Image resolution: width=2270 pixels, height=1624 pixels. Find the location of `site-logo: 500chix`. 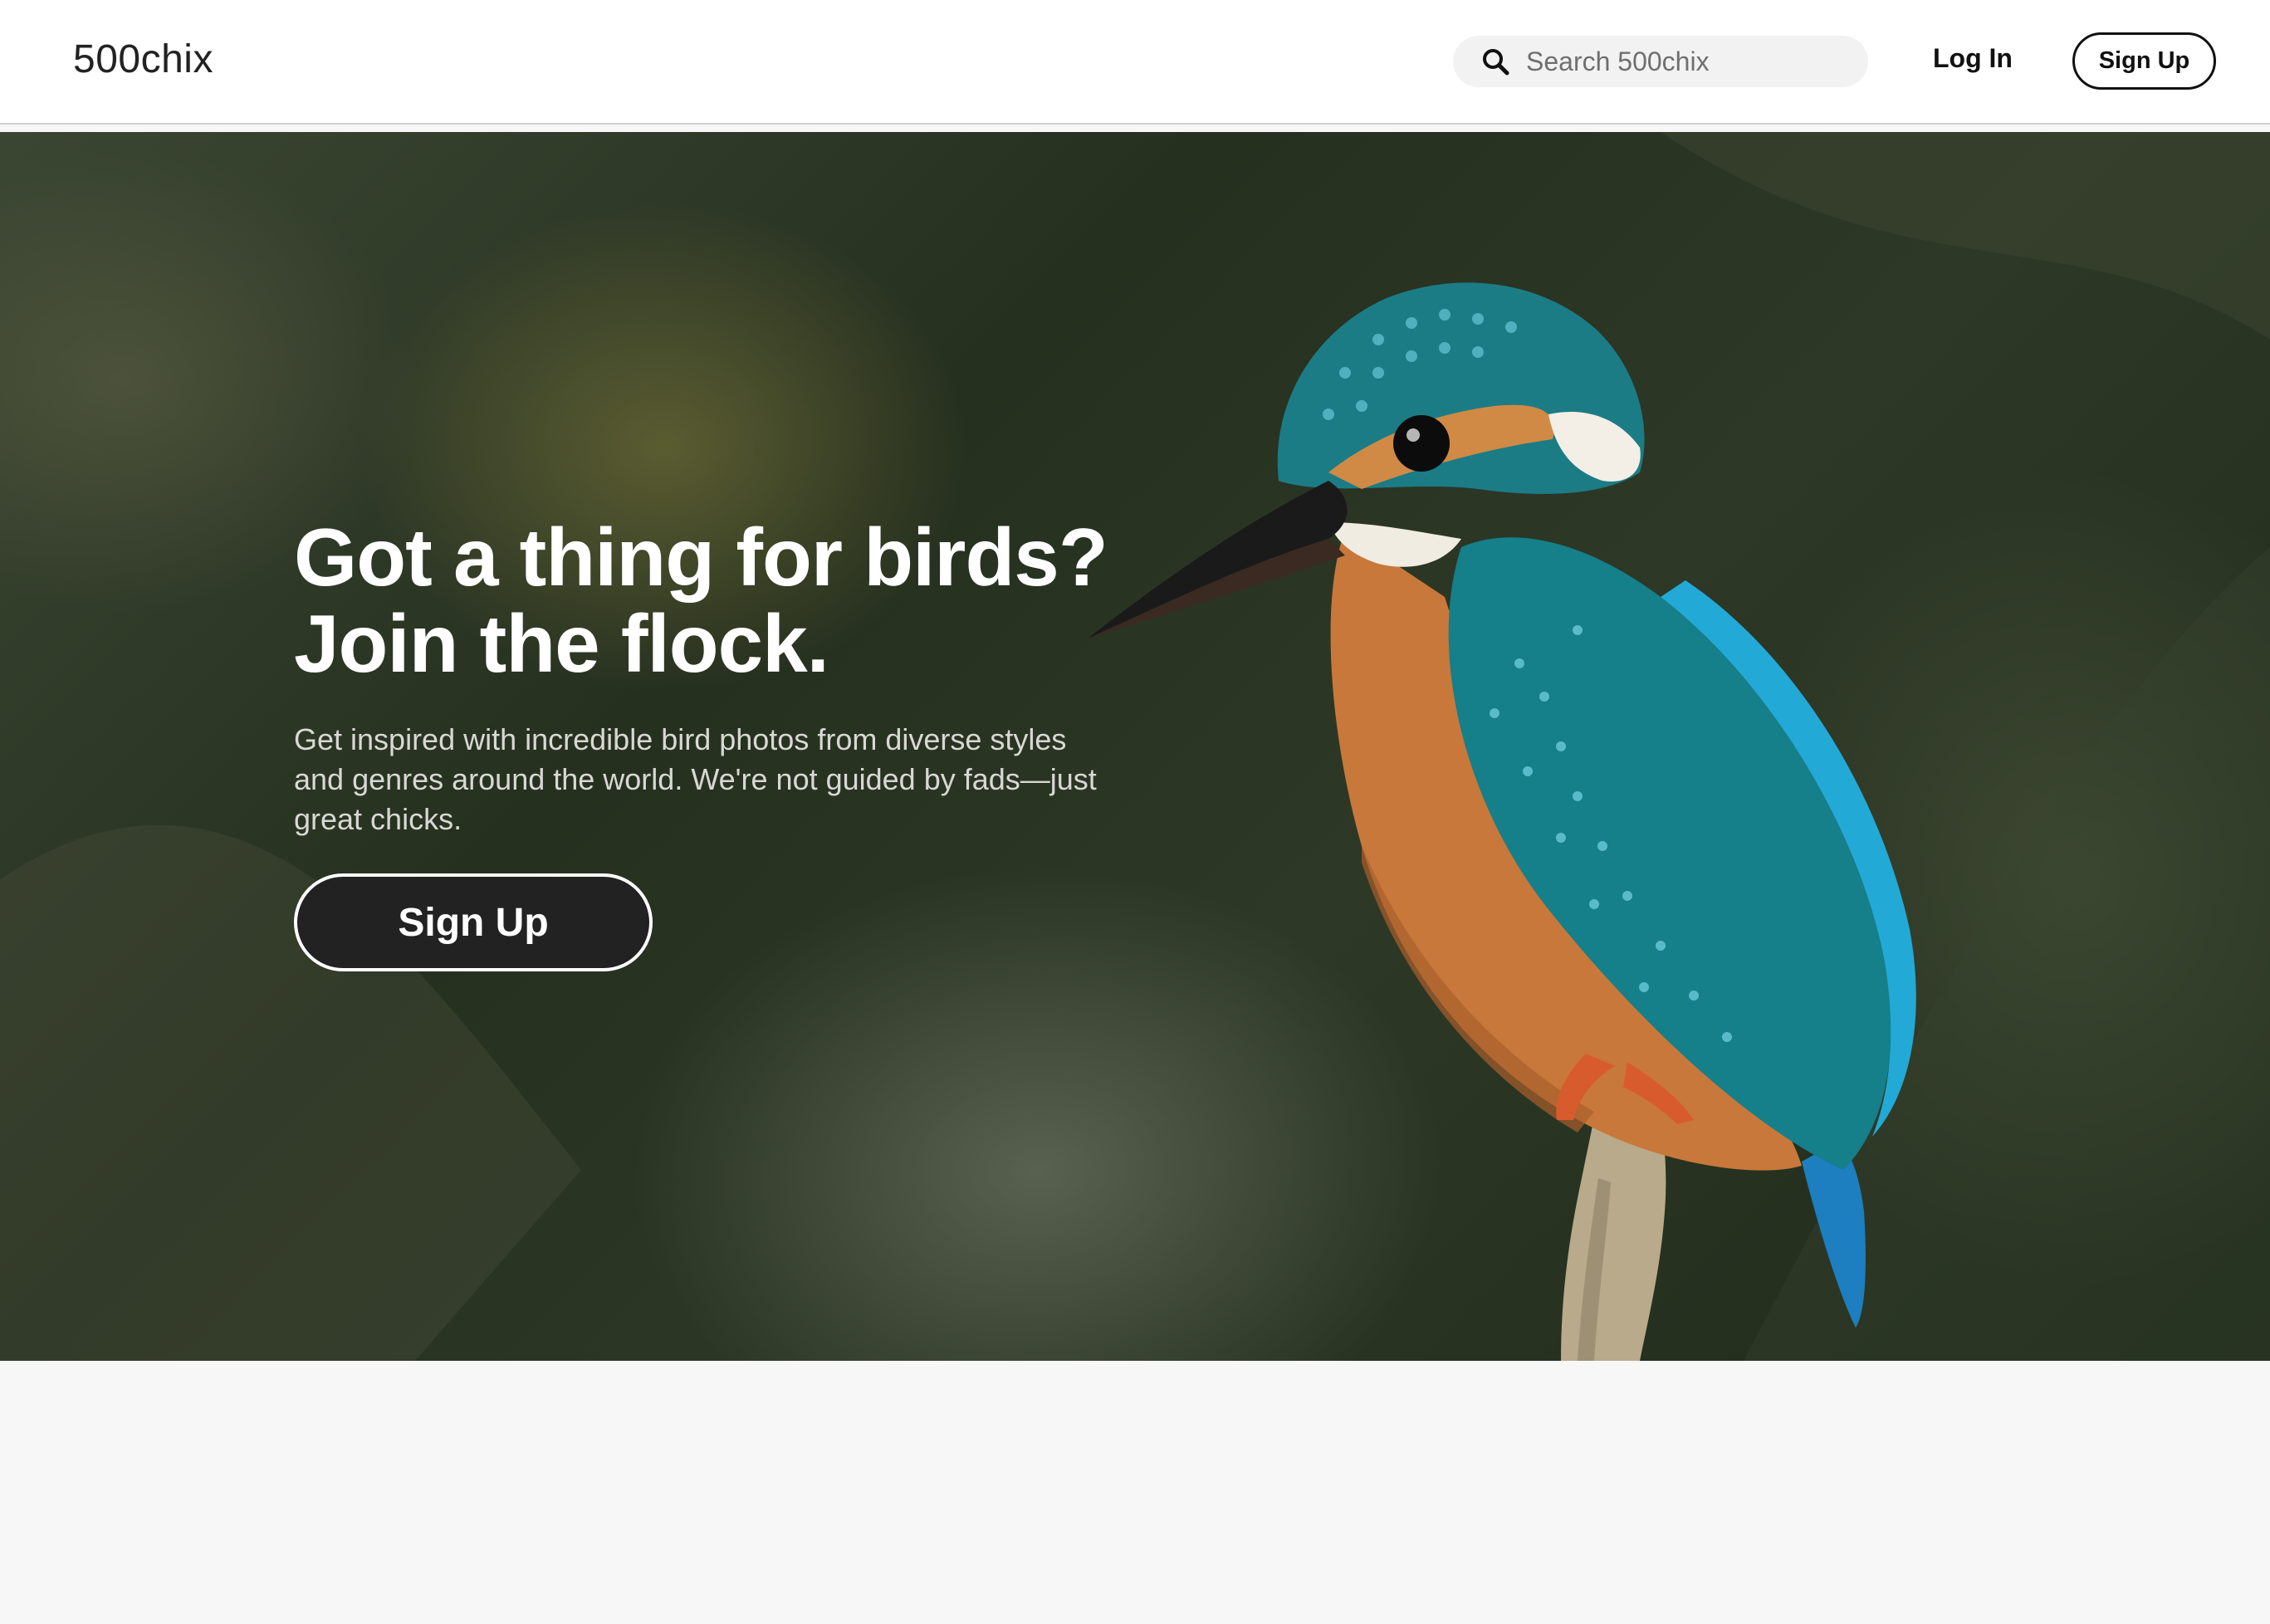

site-logo: 500chix is located at coordinates (143, 59).